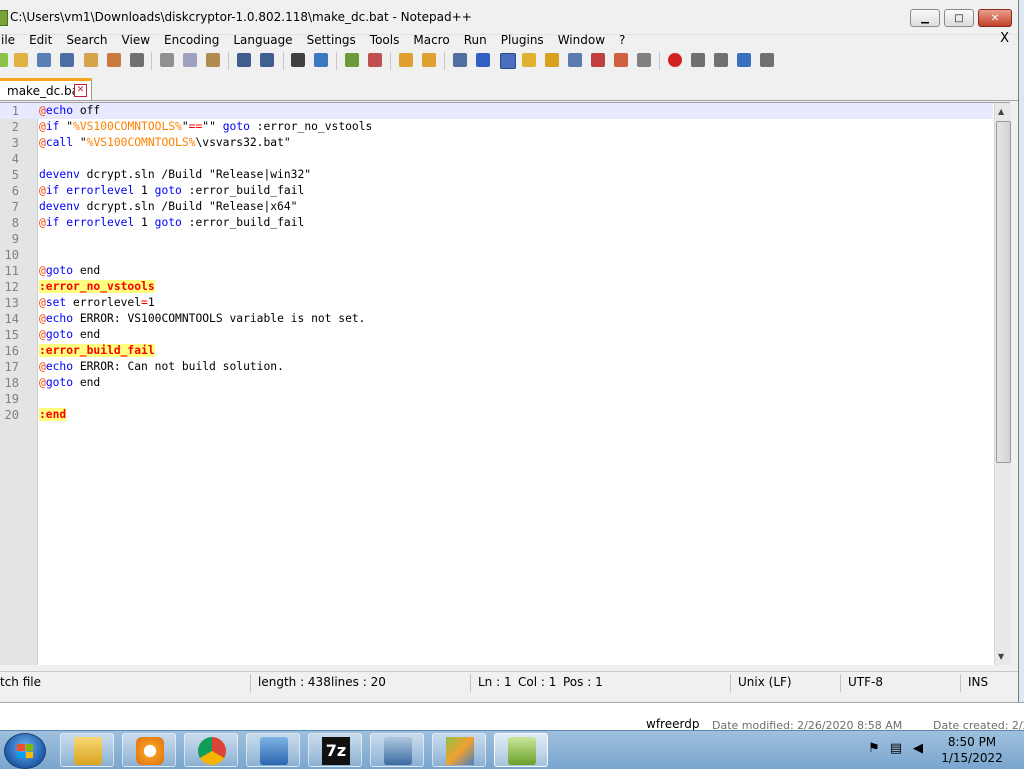 Image resolution: width=1024 pixels, height=769 pixels. I want to click on code-line: 15 @goto end, so click(496, 335).